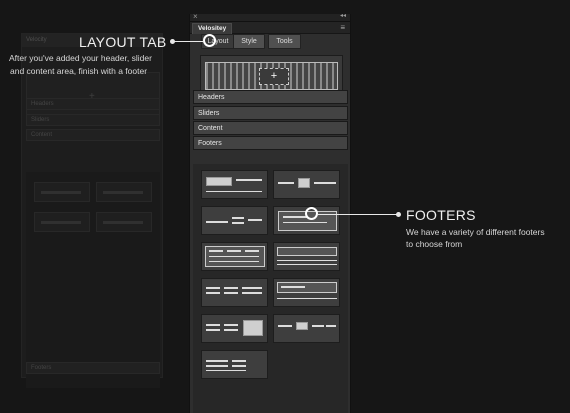 Image resolution: width=570 pixels, height=413 pixels. Describe the element at coordinates (270, 17) in the screenshot. I see `panel-title-strip: × ◂◂` at that location.